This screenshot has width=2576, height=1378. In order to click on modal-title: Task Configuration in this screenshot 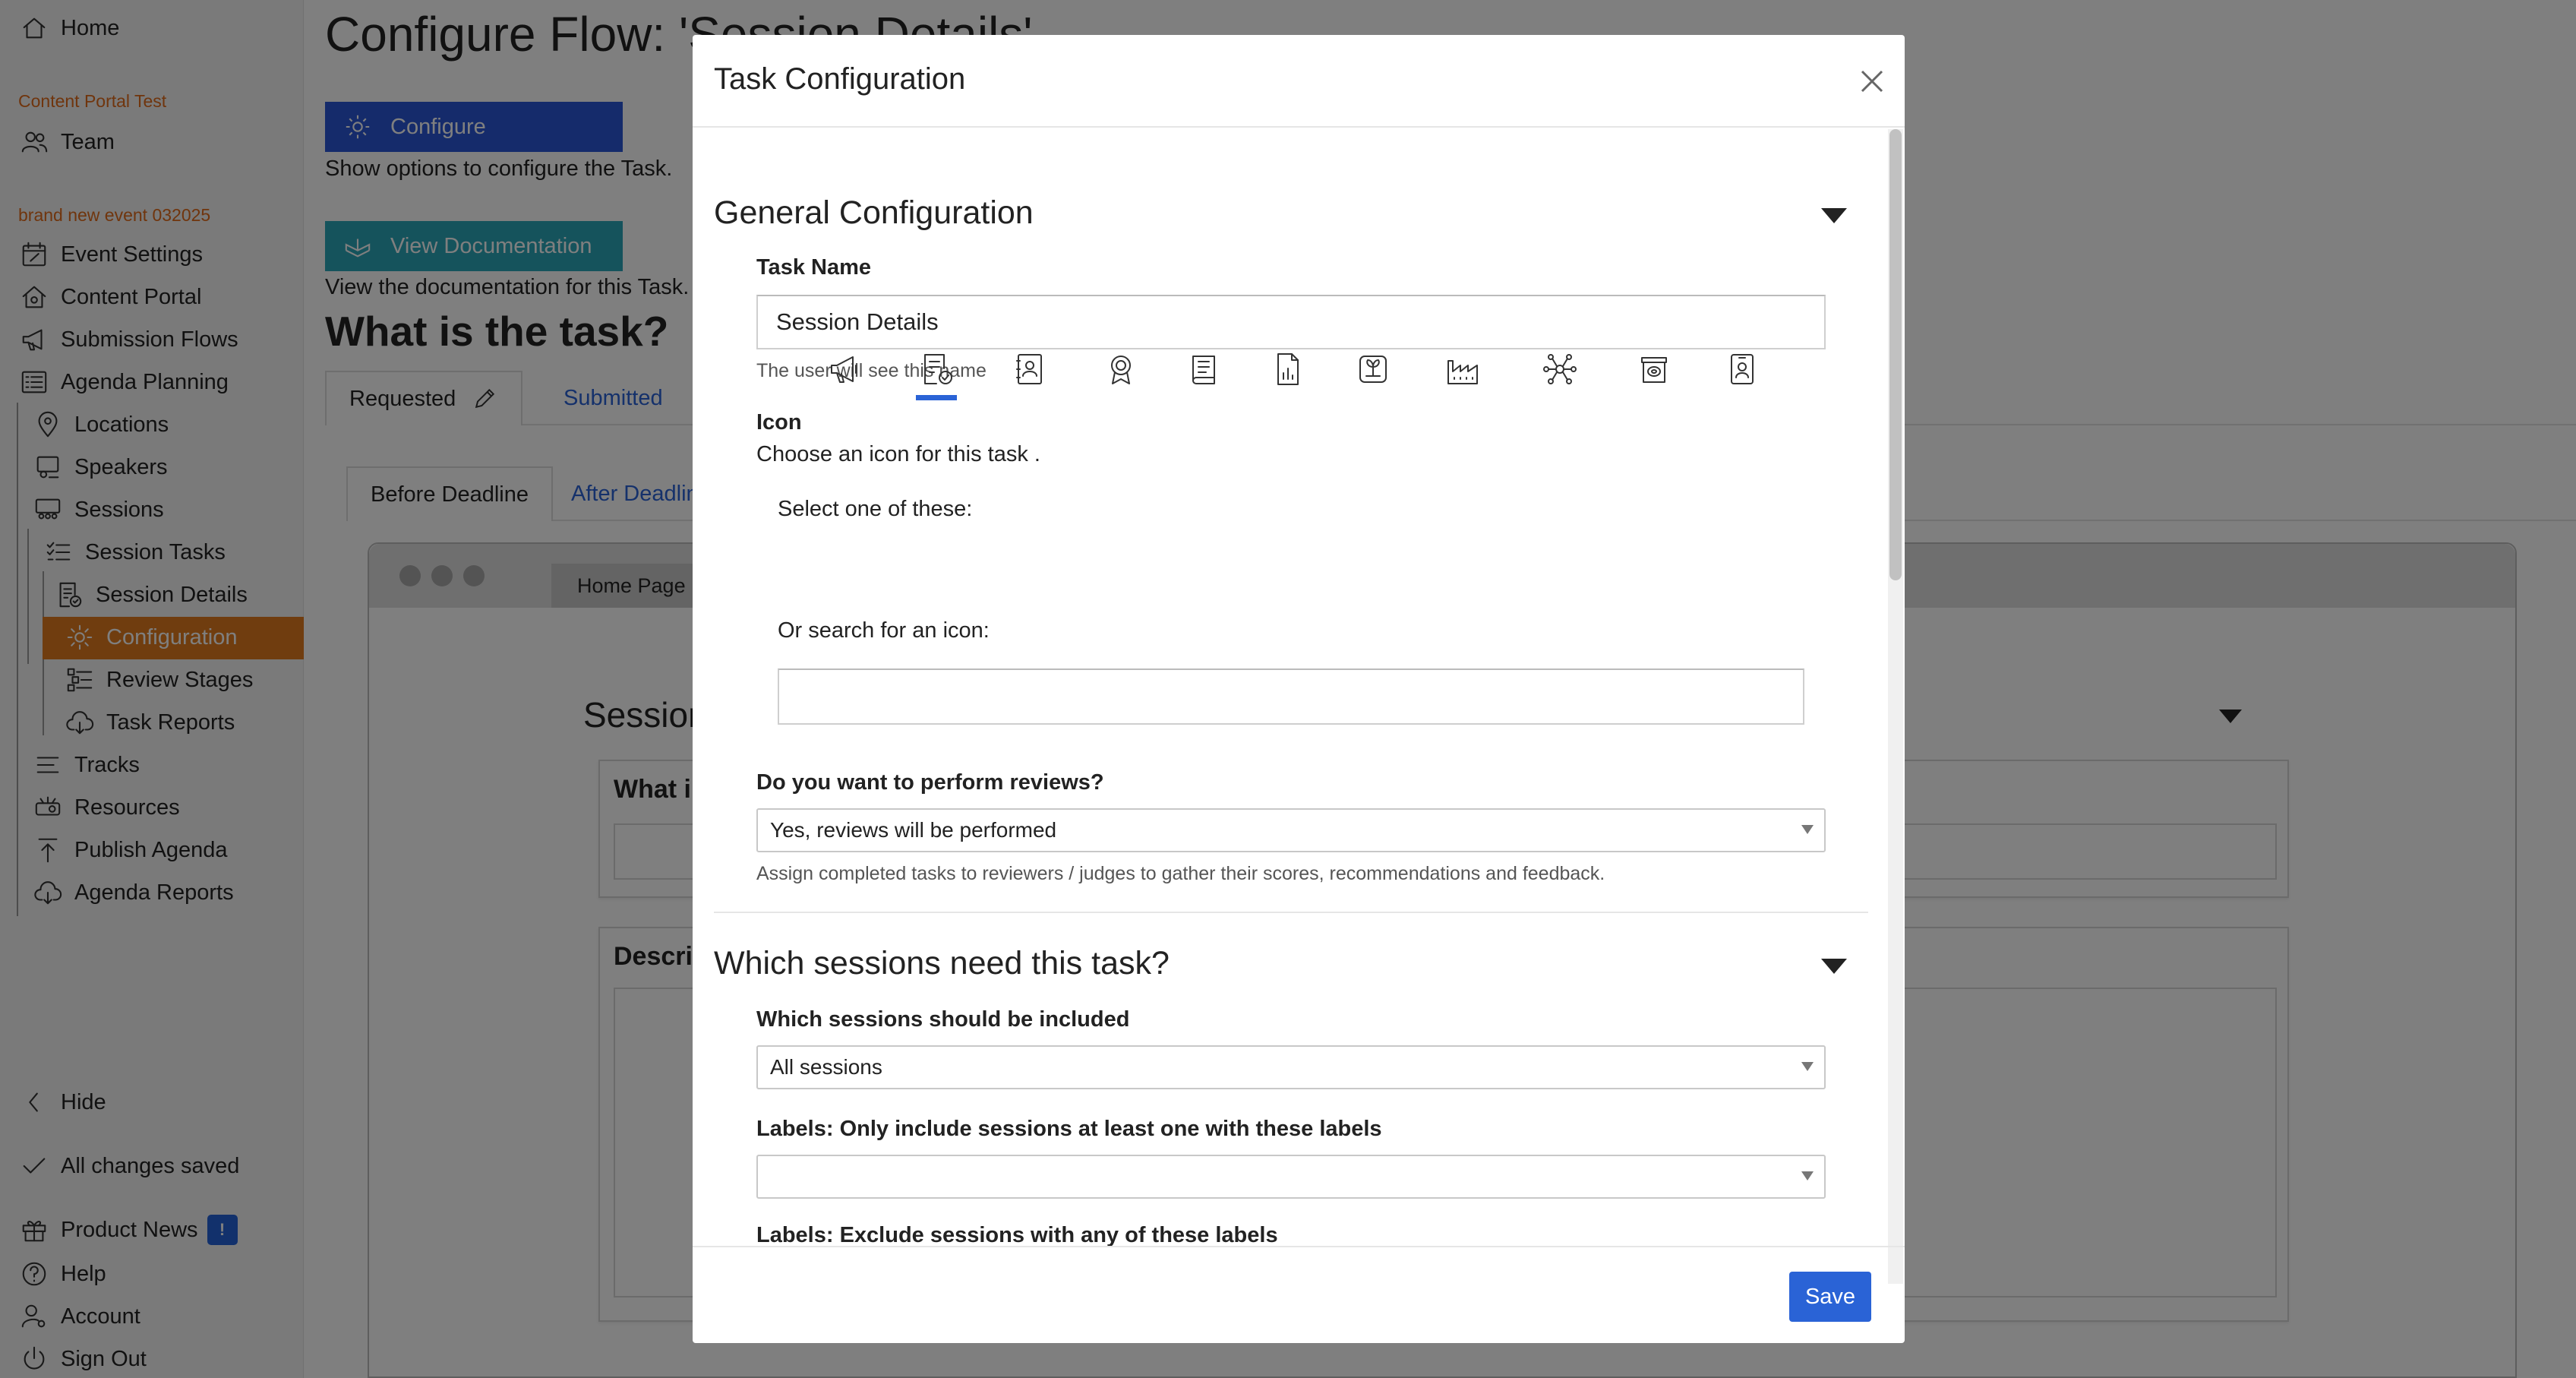, I will do `click(840, 79)`.